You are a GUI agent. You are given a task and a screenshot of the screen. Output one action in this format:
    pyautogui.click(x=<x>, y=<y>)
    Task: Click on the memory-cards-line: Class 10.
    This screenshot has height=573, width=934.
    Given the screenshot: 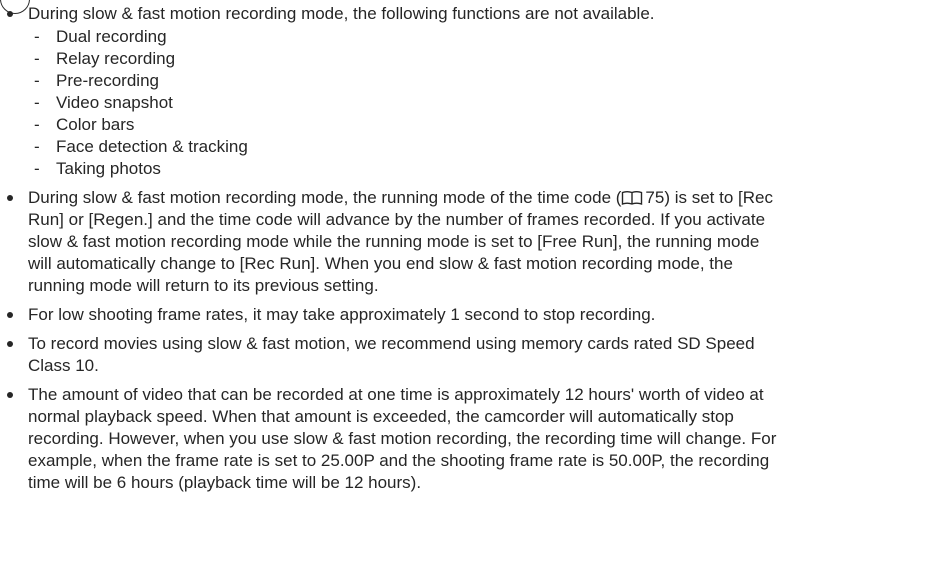 What is the action you would take?
    pyautogui.click(x=63, y=365)
    